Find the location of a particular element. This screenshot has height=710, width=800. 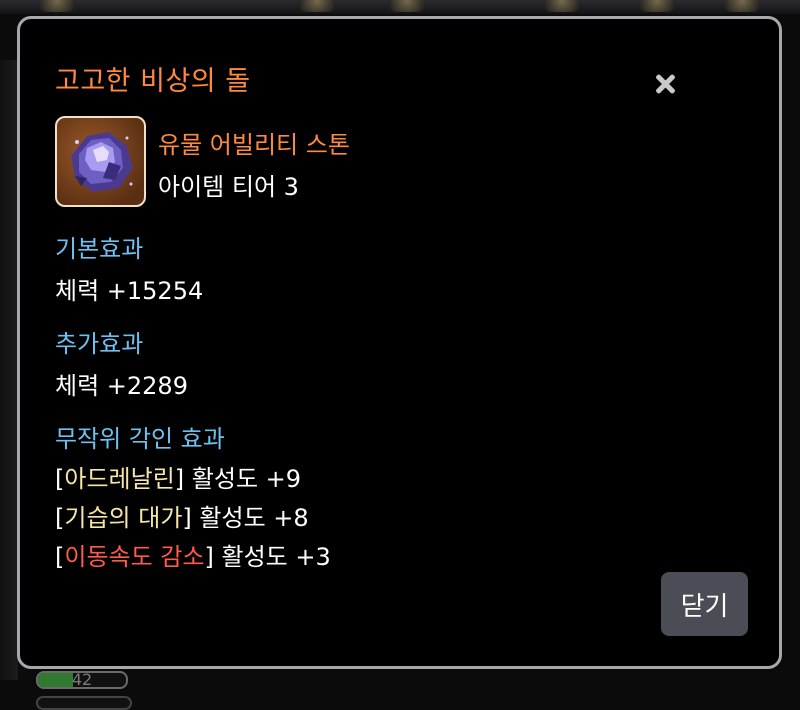

background-gauge-value: 42 is located at coordinates (82, 680).